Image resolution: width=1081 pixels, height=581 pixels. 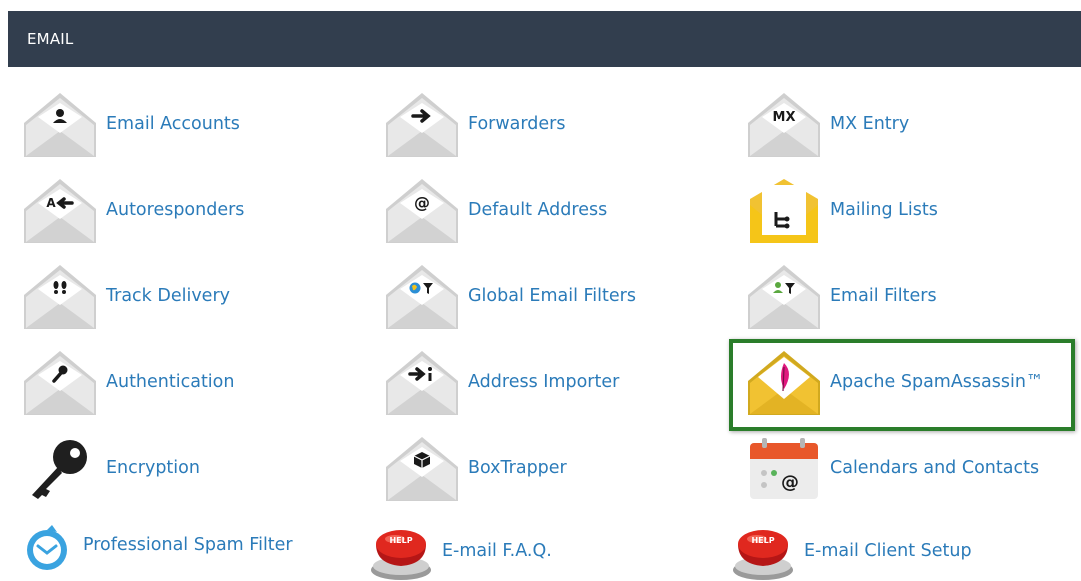 I want to click on email-accounts-icon, so click(x=60, y=124).